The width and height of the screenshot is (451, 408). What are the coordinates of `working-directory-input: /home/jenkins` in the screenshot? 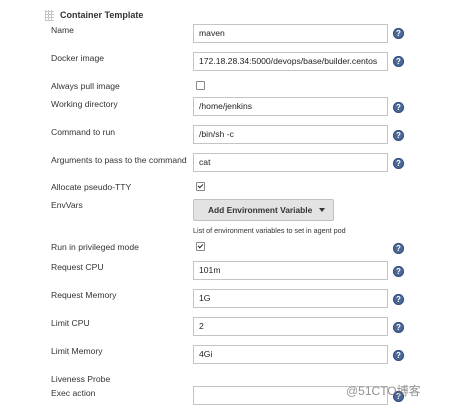 It's located at (290, 106).